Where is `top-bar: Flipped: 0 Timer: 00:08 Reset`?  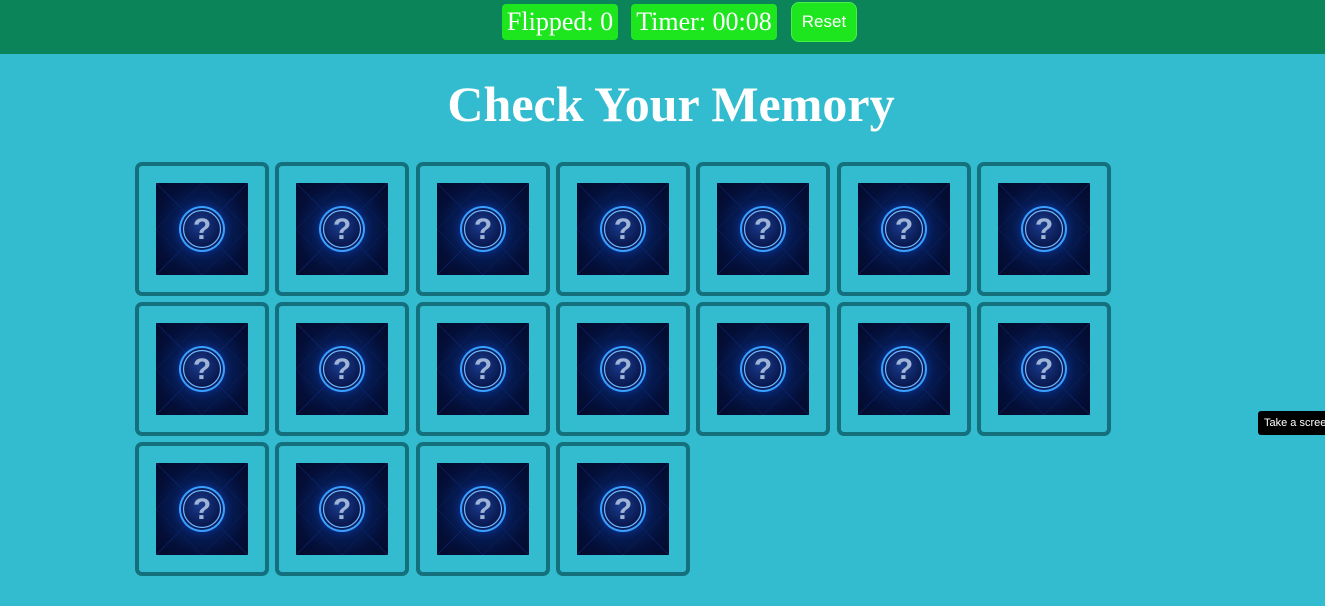
top-bar: Flipped: 0 Timer: 00:08 Reset is located at coordinates (662, 27).